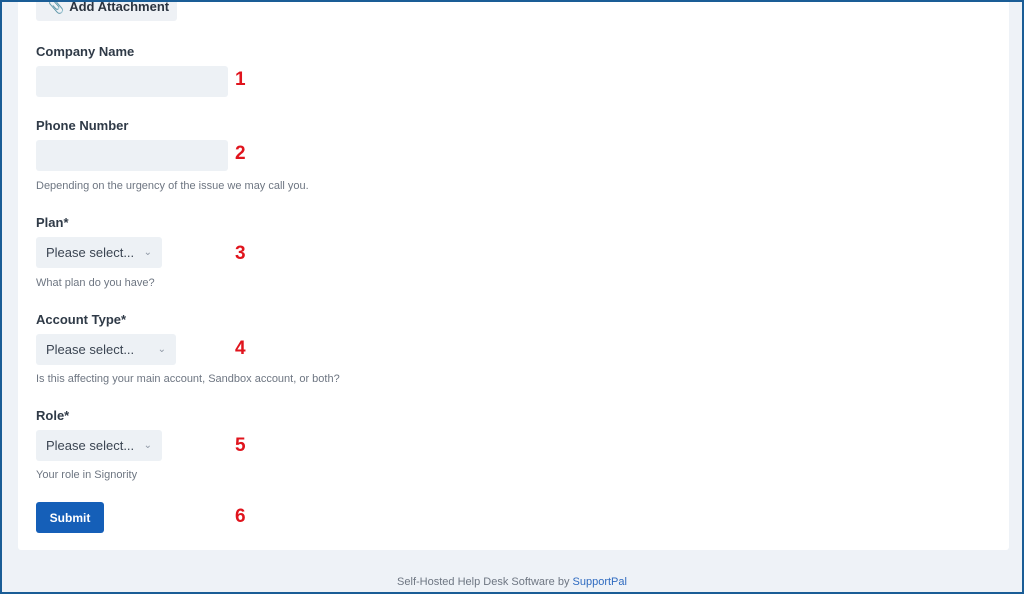  What do you see at coordinates (240, 445) in the screenshot?
I see `annotation-number: 5` at bounding box center [240, 445].